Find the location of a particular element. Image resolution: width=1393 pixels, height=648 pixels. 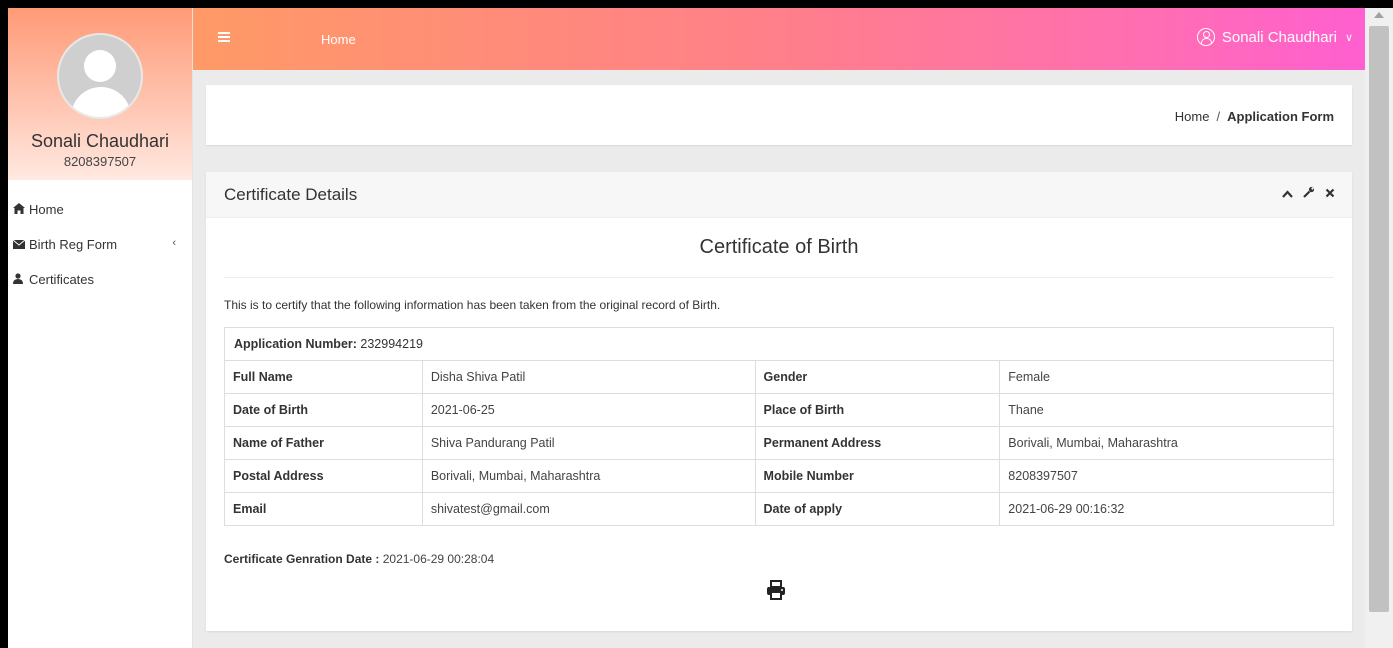

sidebar-nav: Home Birth Reg Form ‹ Certificates is located at coordinates (100, 244).